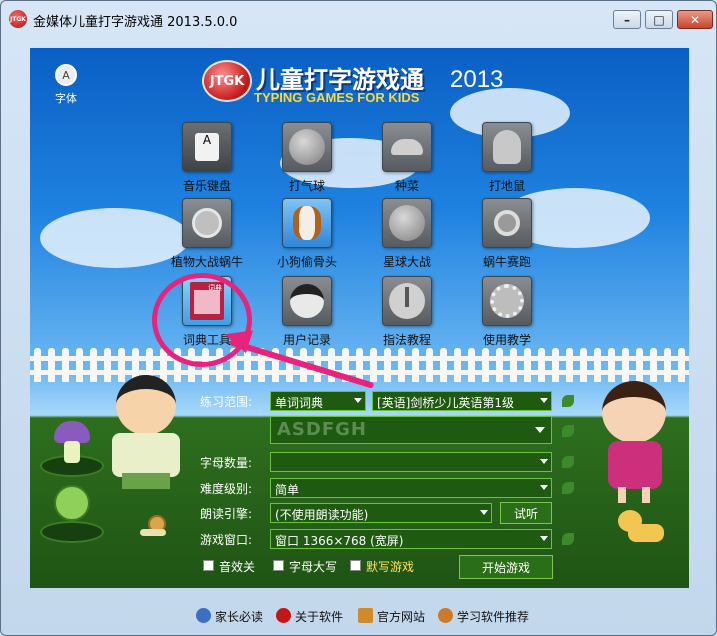 The height and width of the screenshot is (636, 717). I want to click on engine-select: (不使用朗读功能), so click(381, 513).